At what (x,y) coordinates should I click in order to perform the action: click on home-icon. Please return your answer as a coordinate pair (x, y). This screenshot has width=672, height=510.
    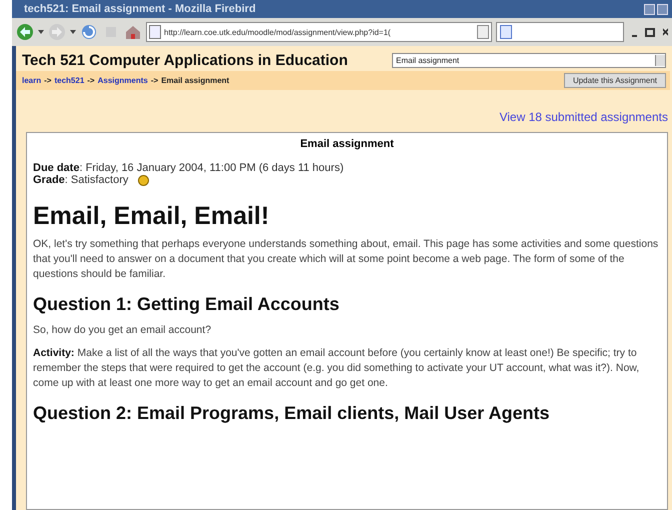
    Looking at the image, I should click on (133, 32).